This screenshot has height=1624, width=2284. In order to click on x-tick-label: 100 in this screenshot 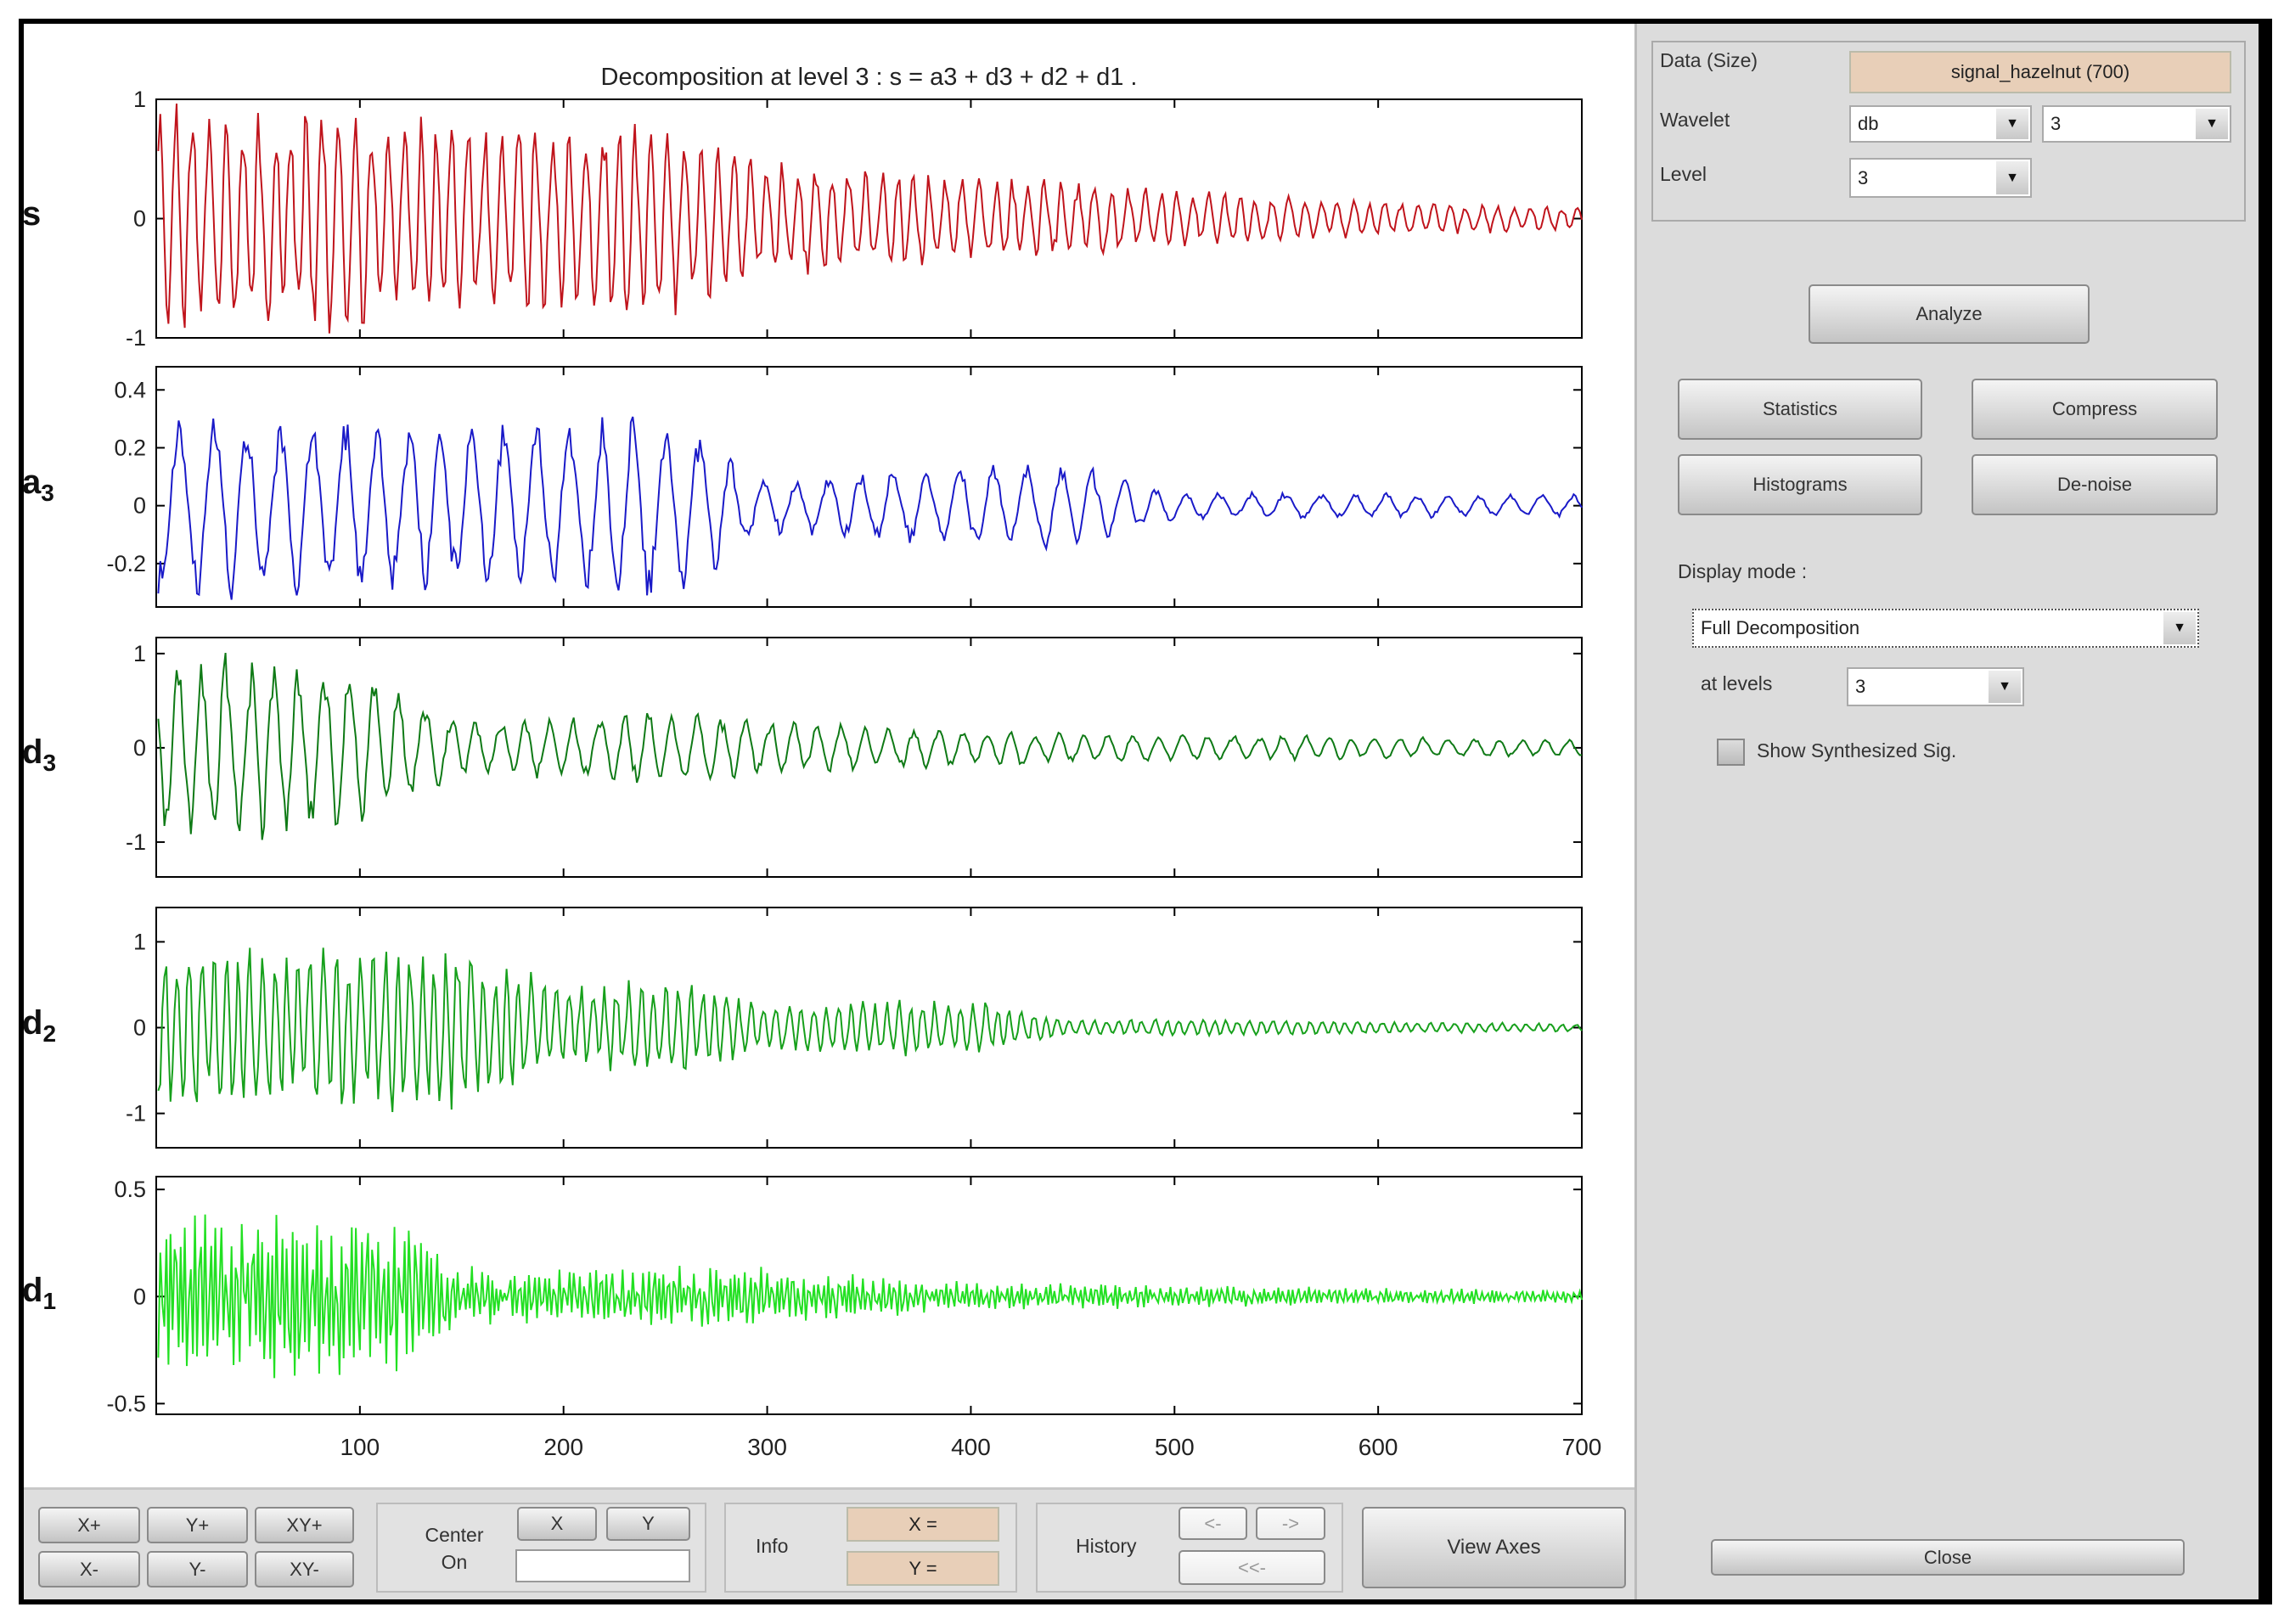, I will do `click(360, 1447)`.